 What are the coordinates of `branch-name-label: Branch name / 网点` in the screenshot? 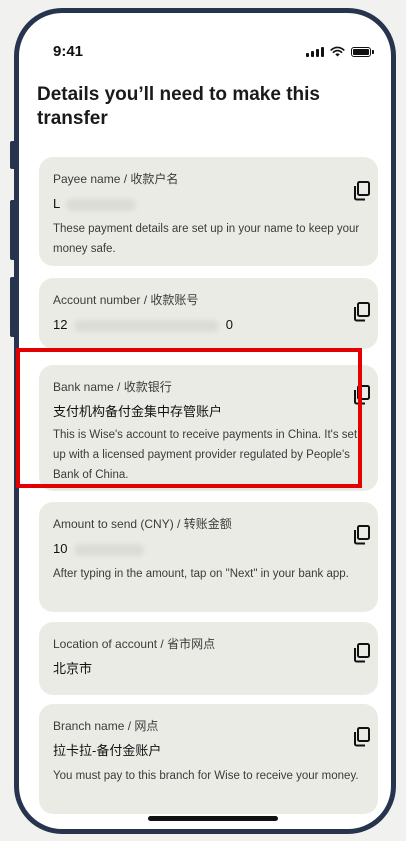 It's located at (106, 726).